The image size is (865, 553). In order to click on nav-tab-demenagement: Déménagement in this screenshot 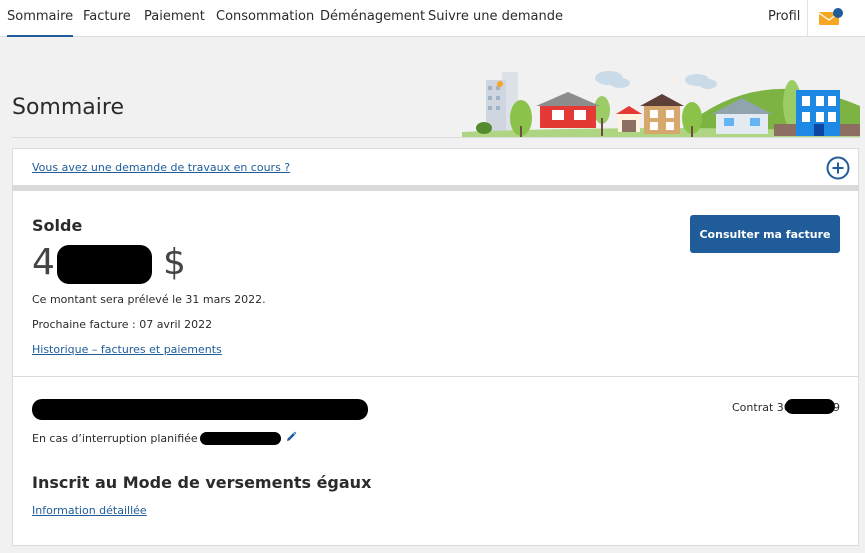, I will do `click(372, 16)`.